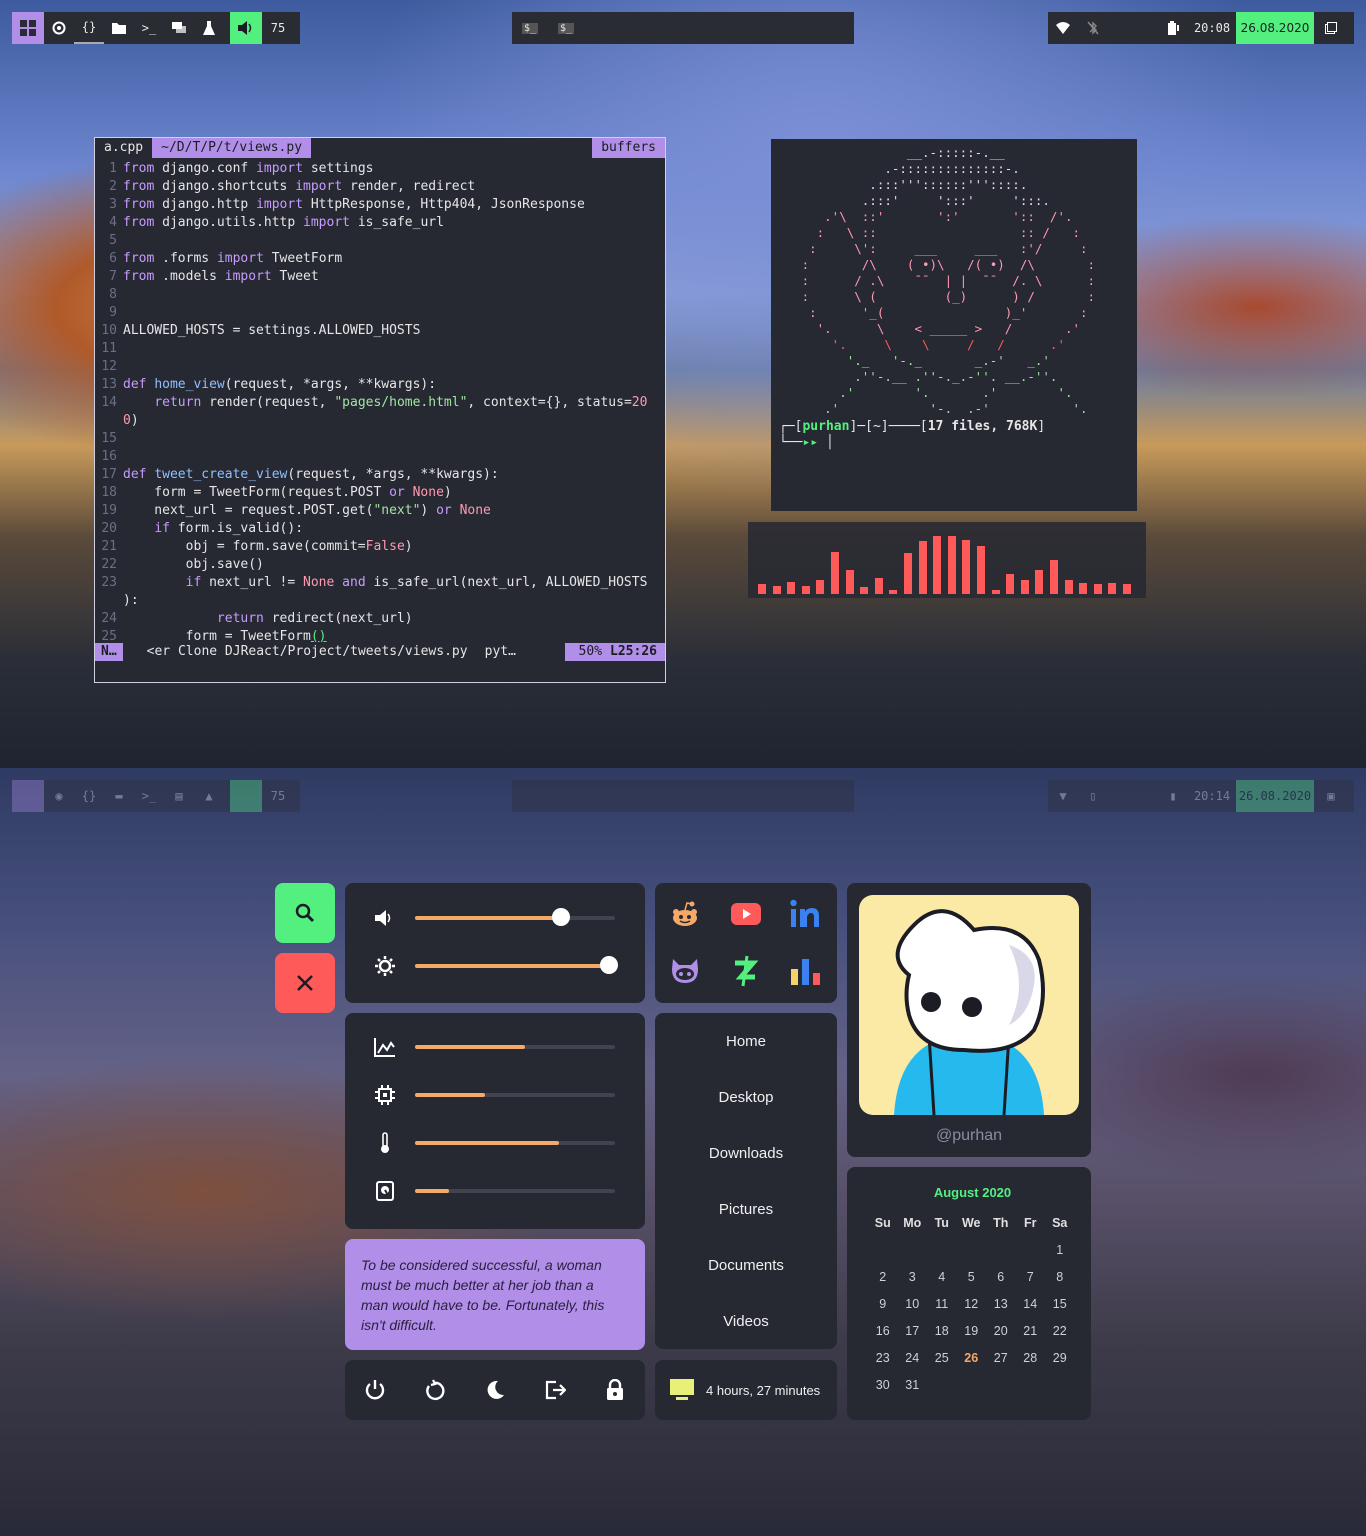 Image resolution: width=1366 pixels, height=1536 pixels. I want to click on calendar-day: 25, so click(942, 1358).